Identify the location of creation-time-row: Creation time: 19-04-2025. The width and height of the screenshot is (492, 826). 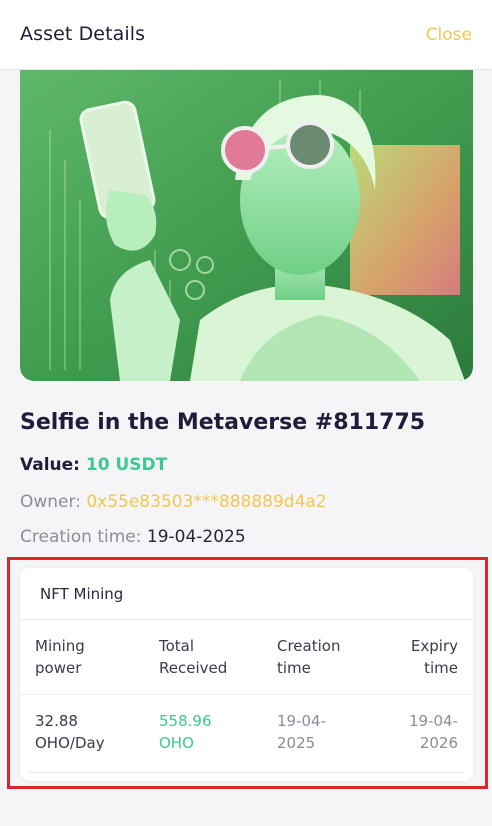
(133, 537).